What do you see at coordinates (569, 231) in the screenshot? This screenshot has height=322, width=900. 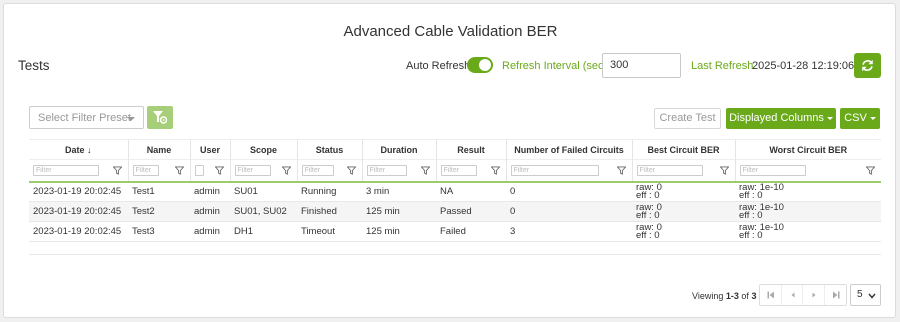 I see `cell-failed-circuits: 3` at bounding box center [569, 231].